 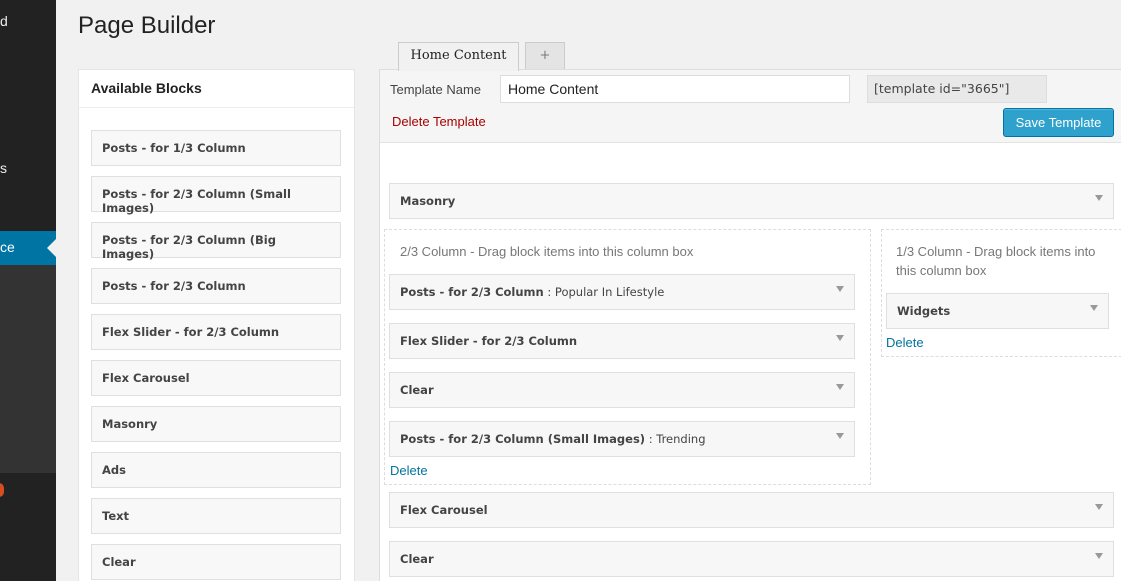 I want to click on admin-sidebar: d s ce, so click(x=28, y=290).